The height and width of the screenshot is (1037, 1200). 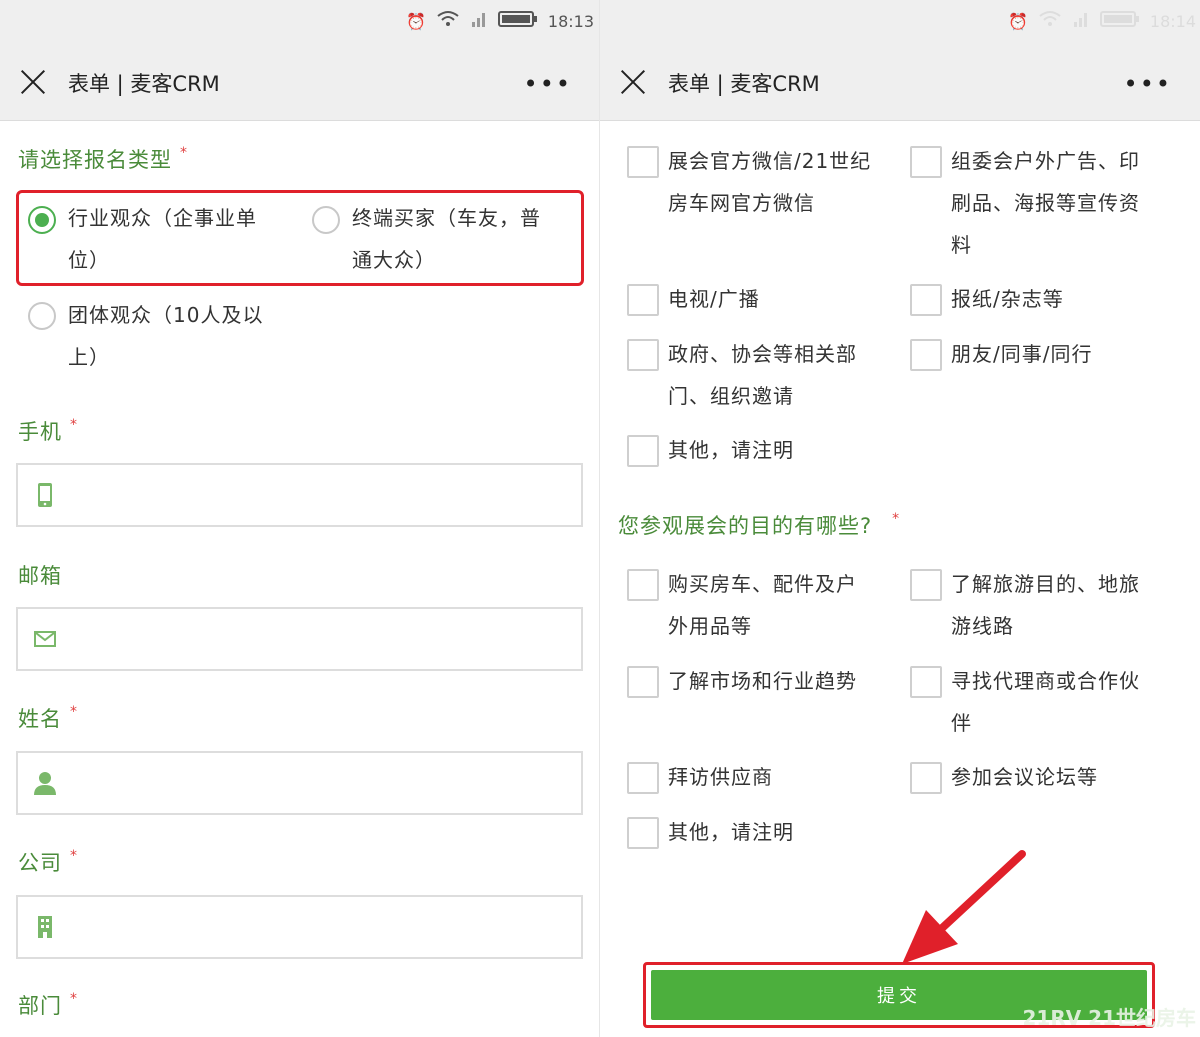 What do you see at coordinates (300, 22) in the screenshot?
I see `status-bar: ⏰ 18:13` at bounding box center [300, 22].